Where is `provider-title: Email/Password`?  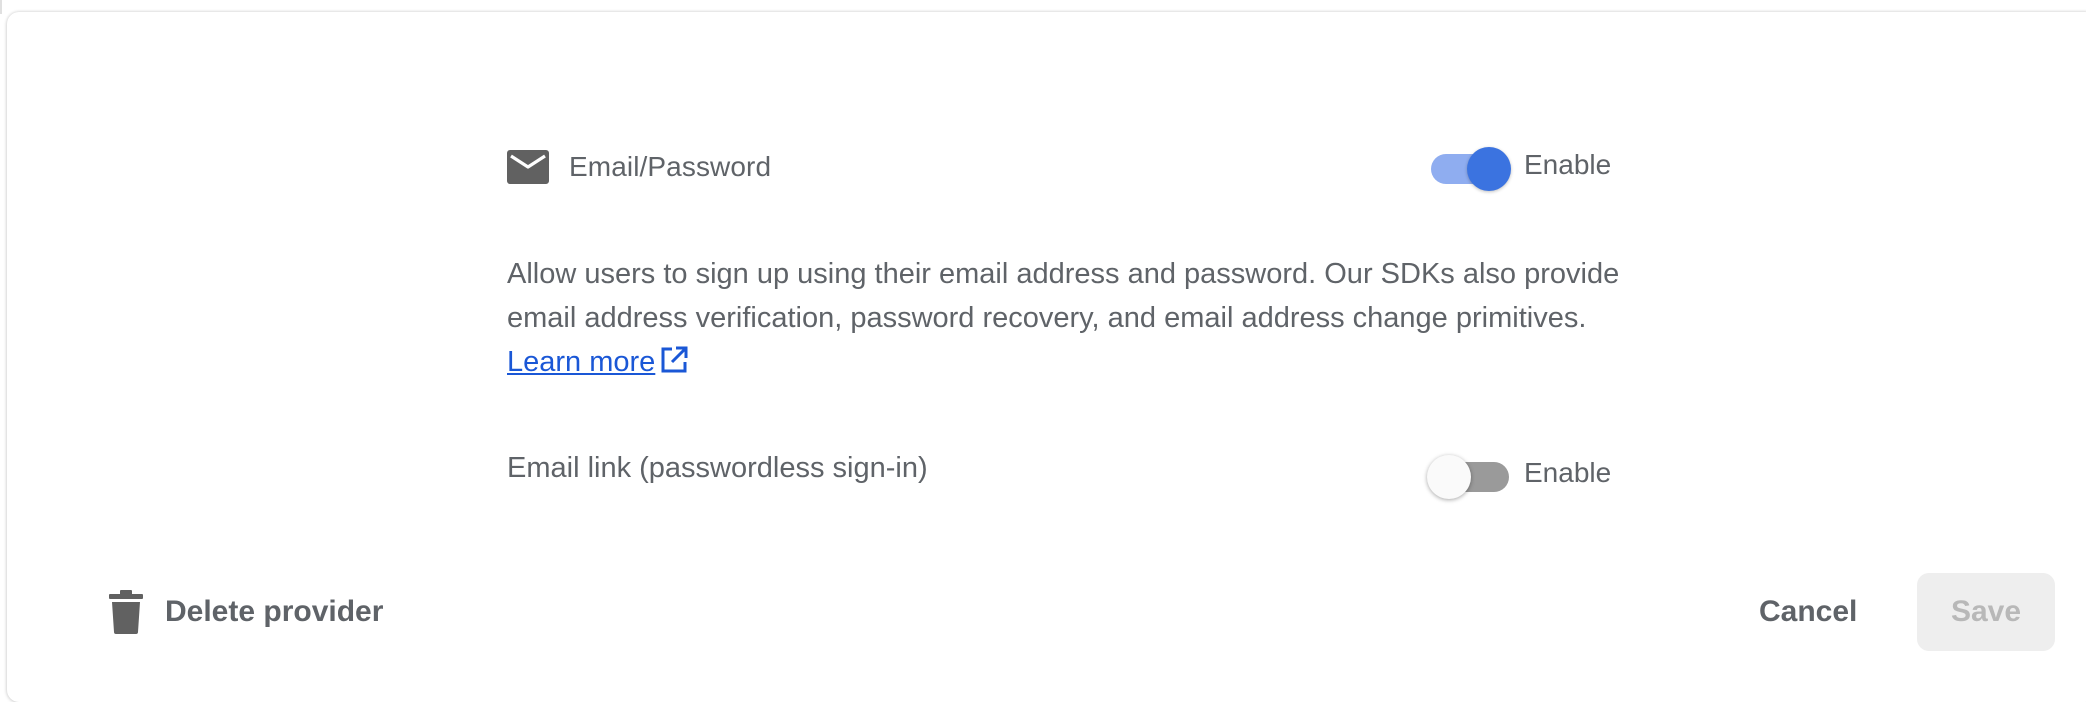 provider-title: Email/Password is located at coordinates (670, 166).